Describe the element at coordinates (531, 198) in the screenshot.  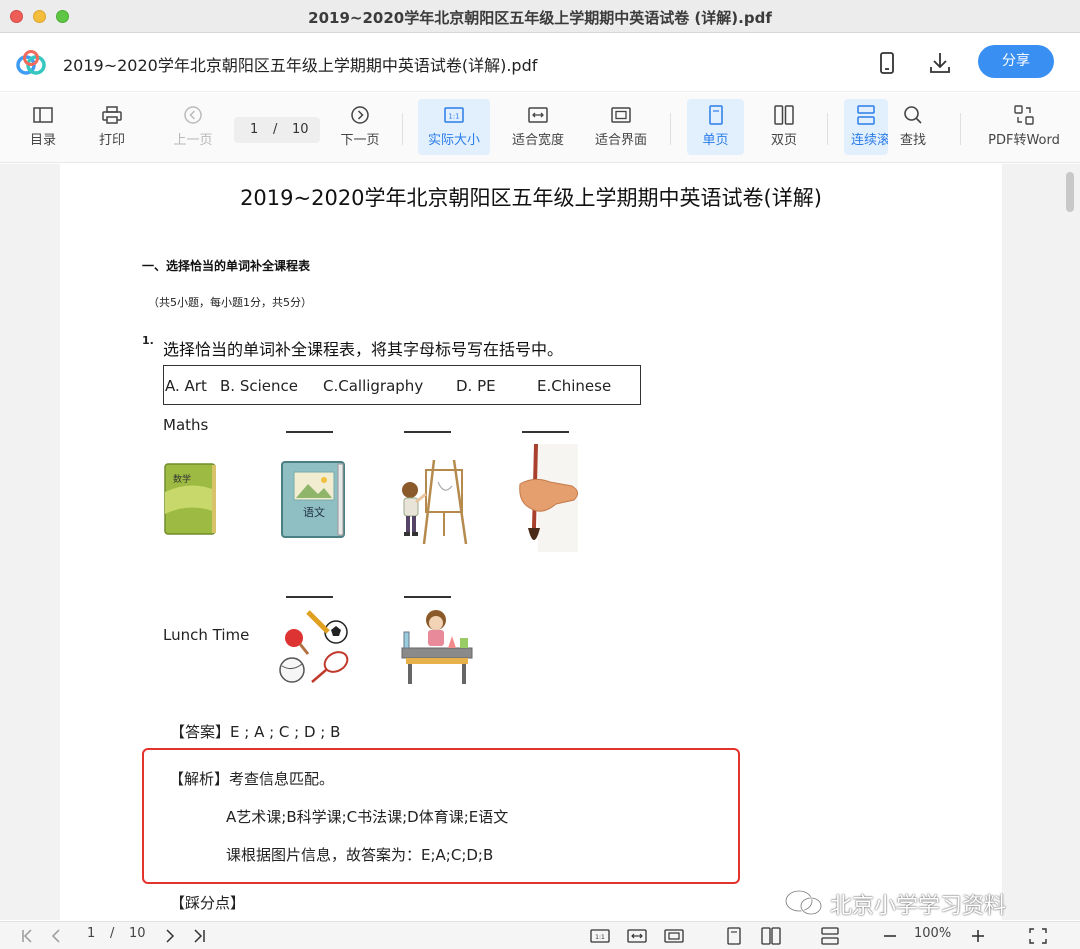
I see `doc-heading: 2019~2020学年北京朝阳区五年级上学期期中英语试卷(详解)` at that location.